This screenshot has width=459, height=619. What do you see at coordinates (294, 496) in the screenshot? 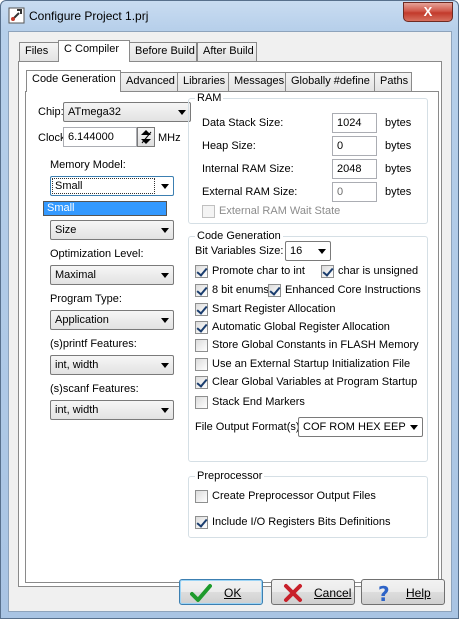
I see `create-preprocessor-output-label: Create Preprocessor Output Files` at bounding box center [294, 496].